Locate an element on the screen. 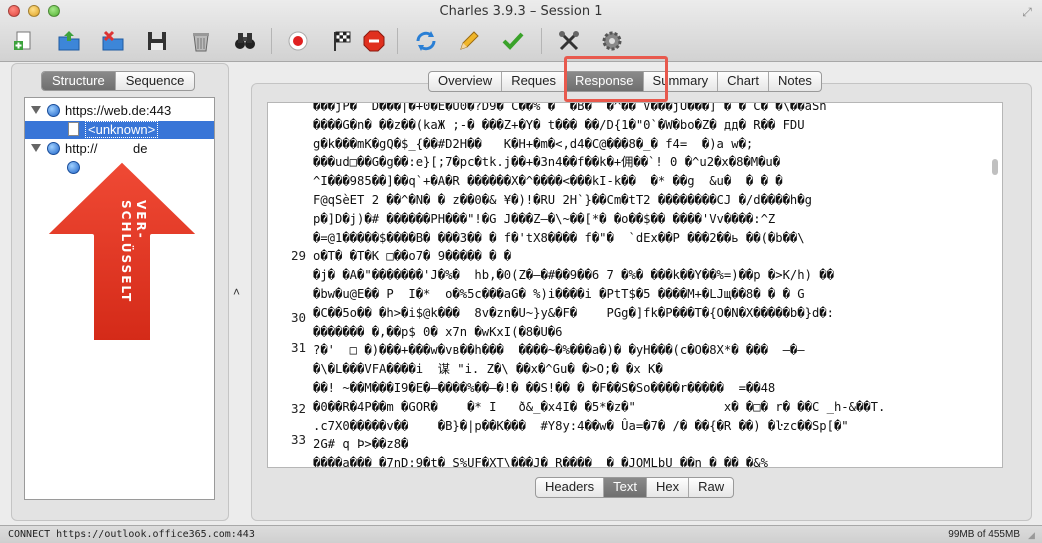 This screenshot has height=543, width=1042. throttle-button is located at coordinates (342, 41).